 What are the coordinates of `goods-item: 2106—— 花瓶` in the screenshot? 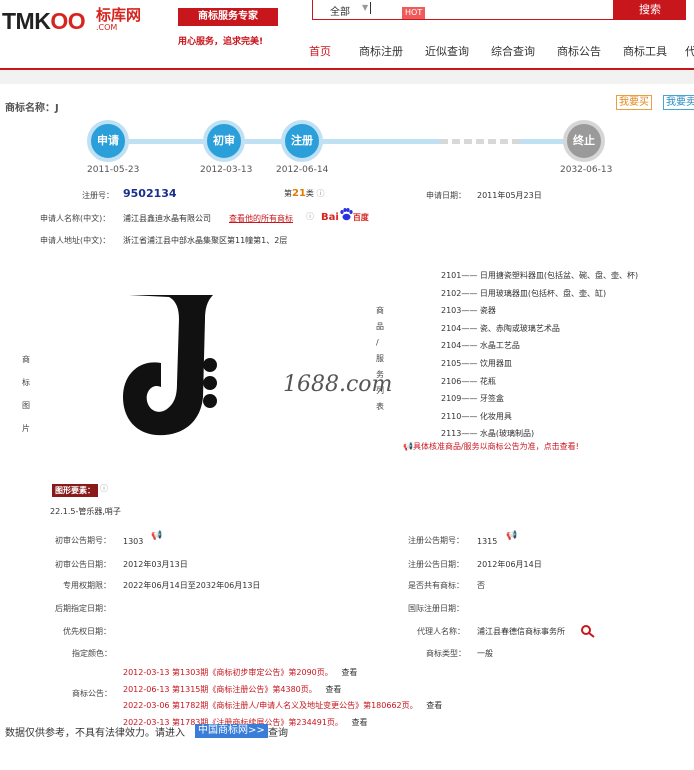 It's located at (468, 381).